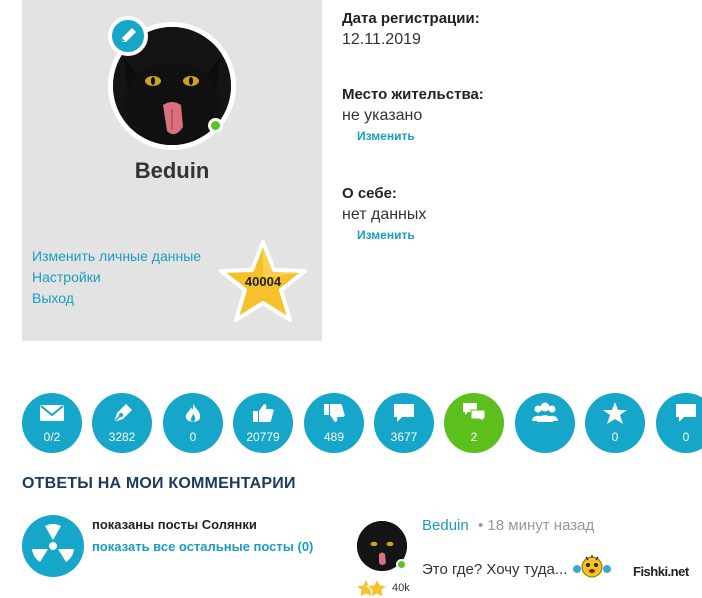  I want to click on stats-bar: 0/2 3282 0 20779 489 3677 2 0 0, so click(362, 424).